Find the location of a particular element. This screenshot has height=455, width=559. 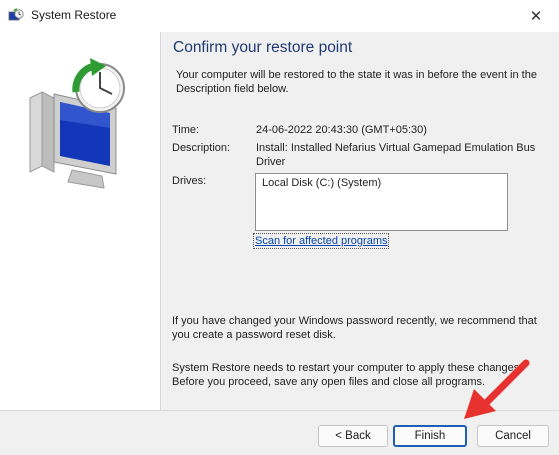

button-bar: < Back Finish Cancel is located at coordinates (279, 432).